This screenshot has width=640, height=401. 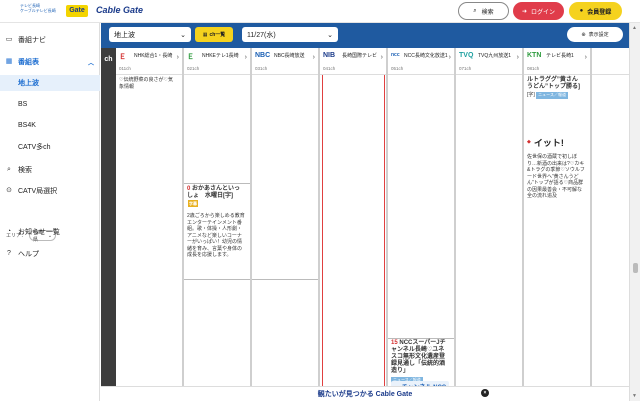 I want to click on scrollbar-thumb, so click(x=635, y=268).